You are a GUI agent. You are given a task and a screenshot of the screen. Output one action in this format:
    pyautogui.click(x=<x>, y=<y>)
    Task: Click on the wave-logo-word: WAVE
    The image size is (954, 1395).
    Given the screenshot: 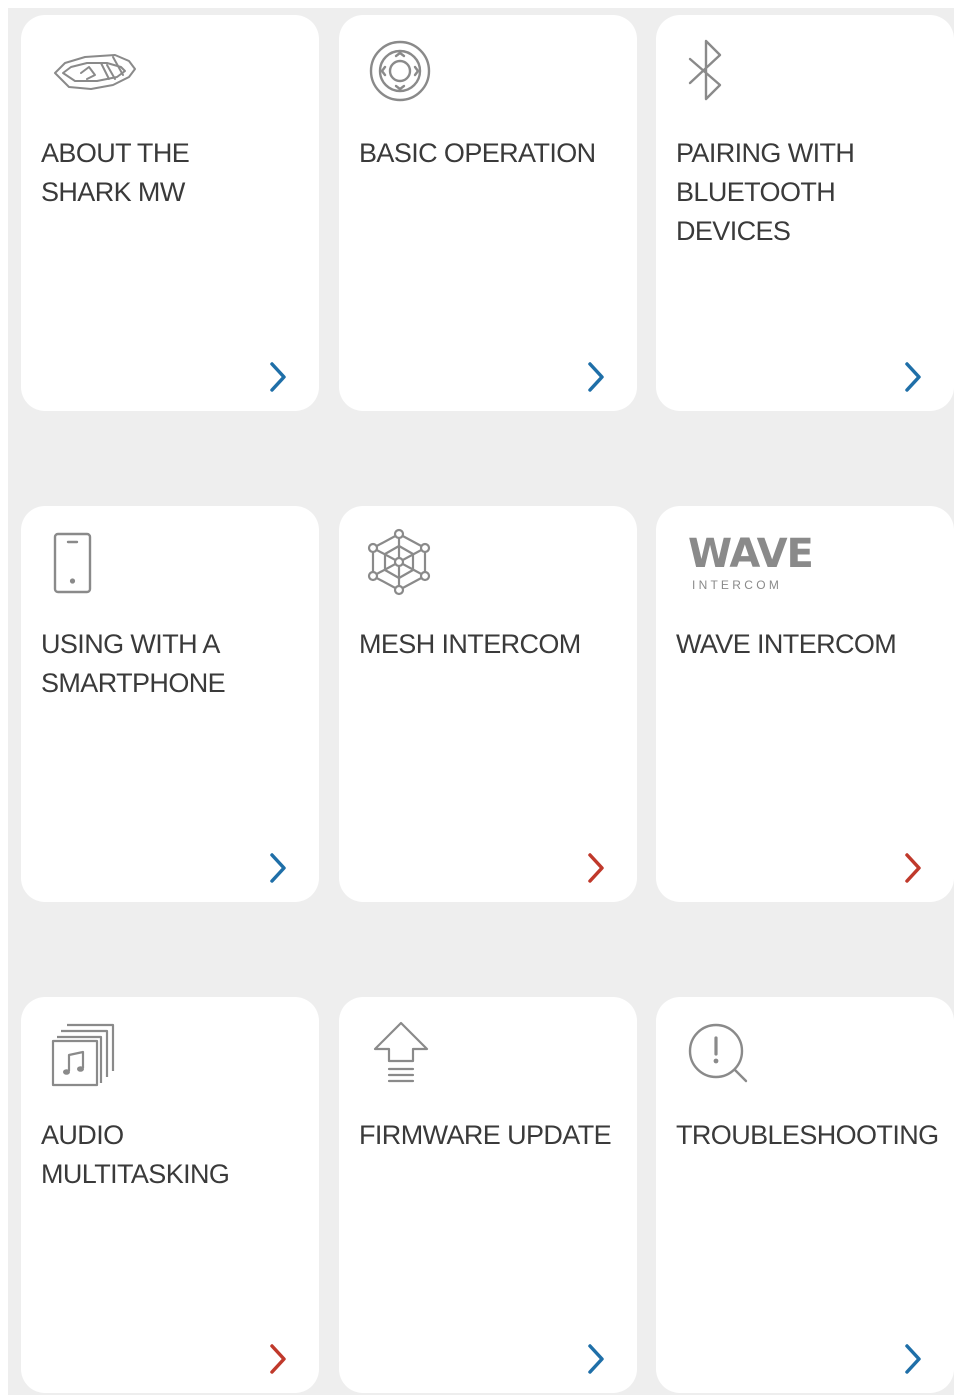 What is the action you would take?
    pyautogui.click(x=751, y=554)
    